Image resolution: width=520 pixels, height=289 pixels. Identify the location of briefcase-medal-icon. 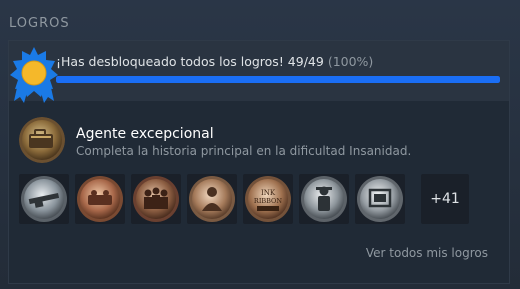
(42, 140).